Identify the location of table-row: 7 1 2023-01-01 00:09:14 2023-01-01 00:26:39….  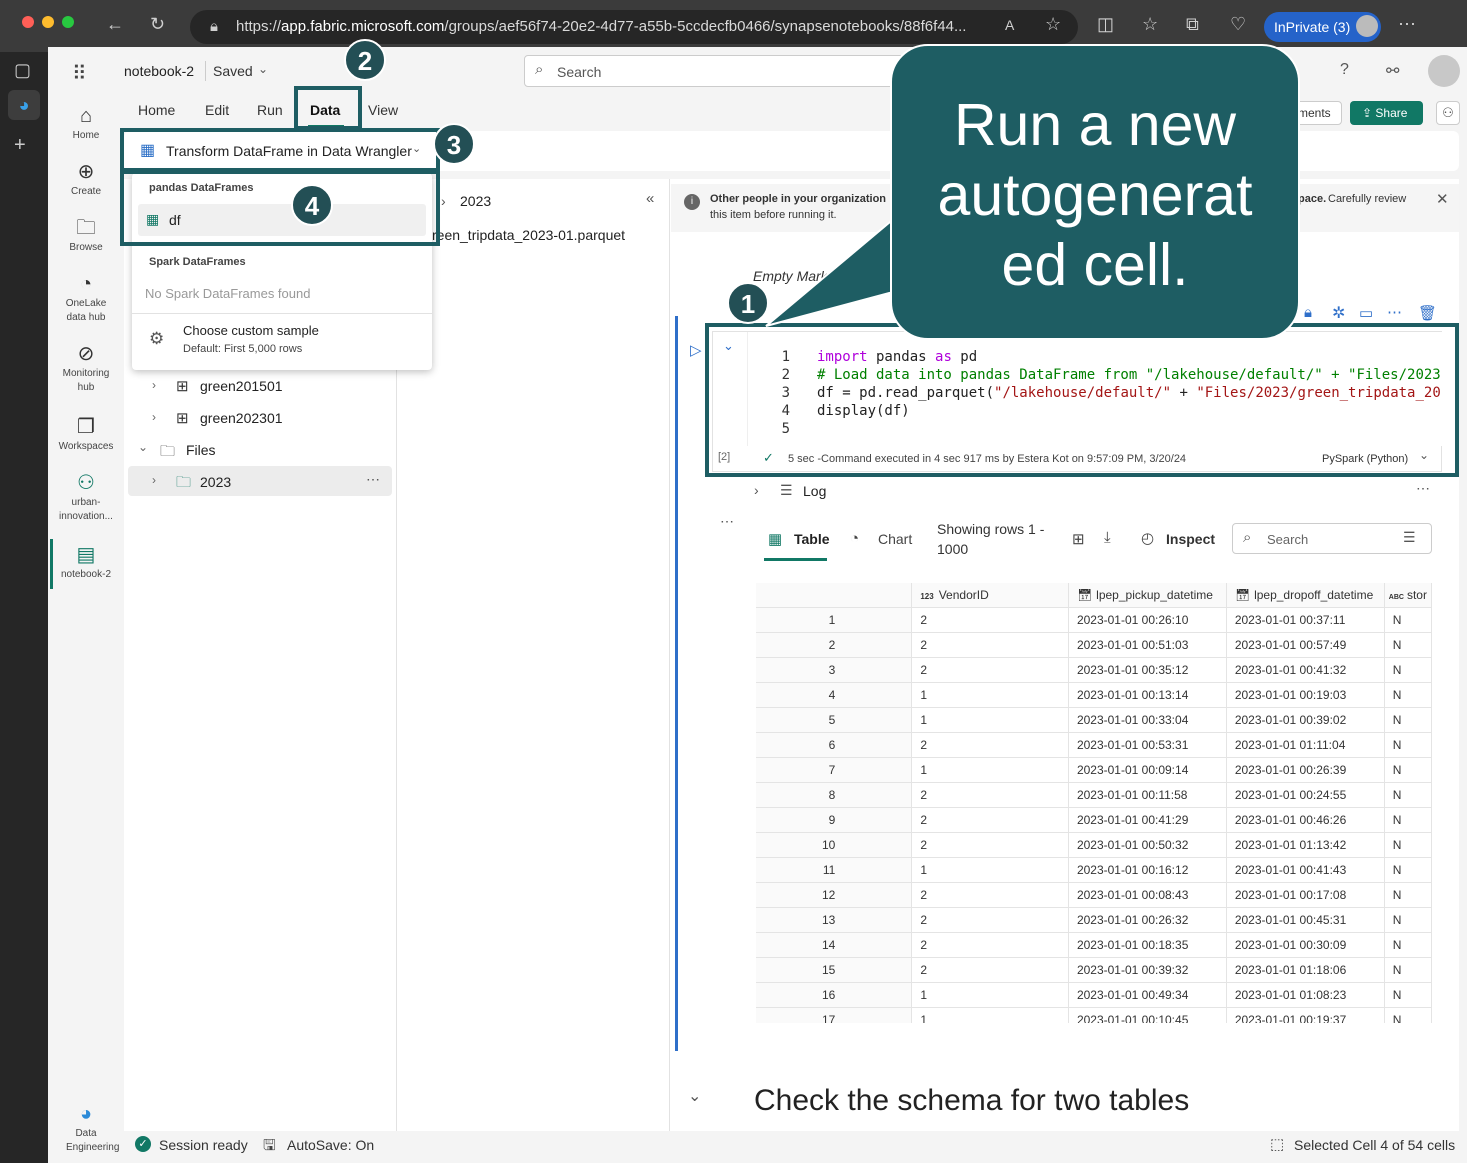
(1094, 770).